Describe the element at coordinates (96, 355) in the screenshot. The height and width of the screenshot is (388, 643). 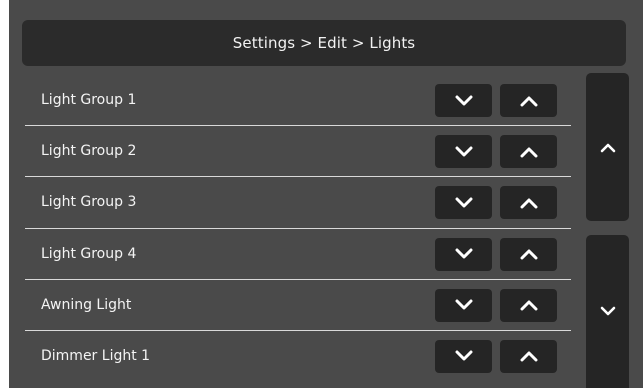
I see `list-item-label: Dimmer Light 1` at that location.